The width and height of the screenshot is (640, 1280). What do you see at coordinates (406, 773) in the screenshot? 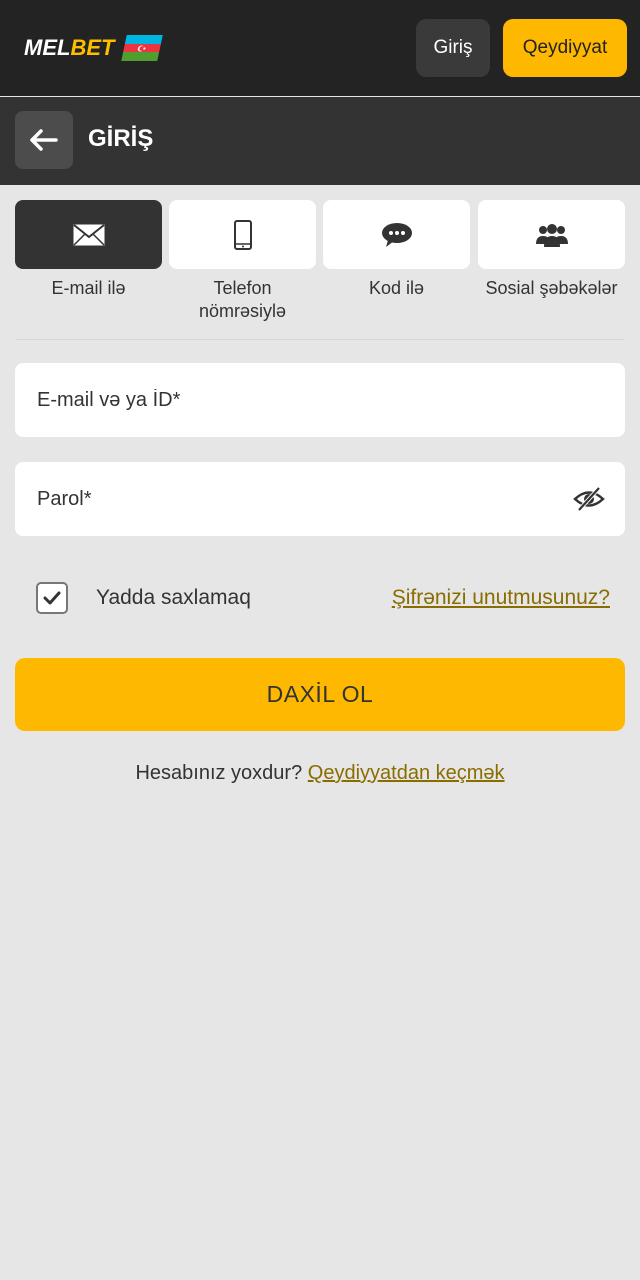
I see `register-link: Qeydiyyatdan keçmək` at bounding box center [406, 773].